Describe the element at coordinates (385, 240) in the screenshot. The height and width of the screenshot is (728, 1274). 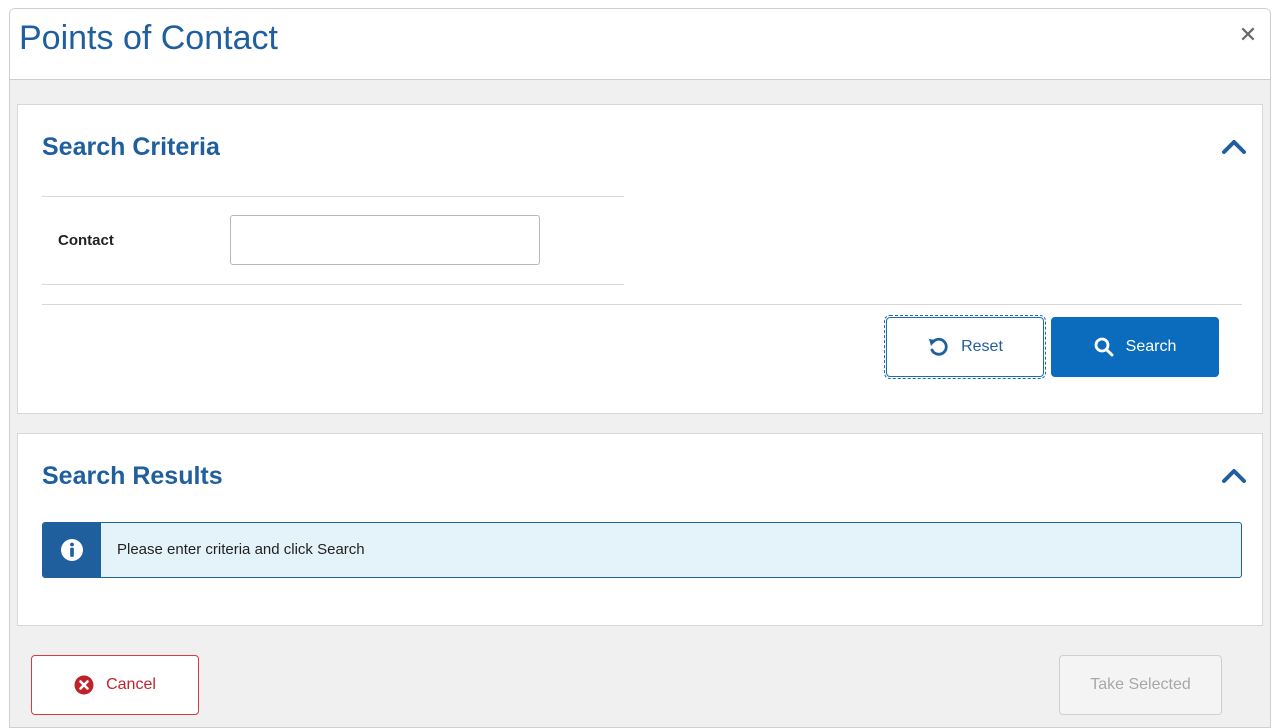
I see `contact-input` at that location.